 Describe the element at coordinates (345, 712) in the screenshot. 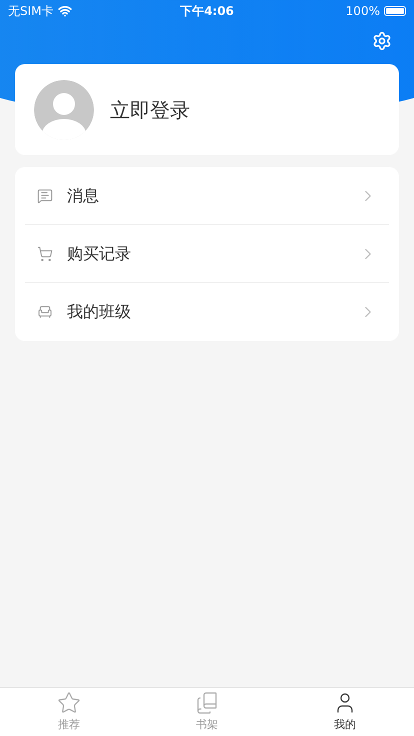

I see `tab-item: 我的` at that location.